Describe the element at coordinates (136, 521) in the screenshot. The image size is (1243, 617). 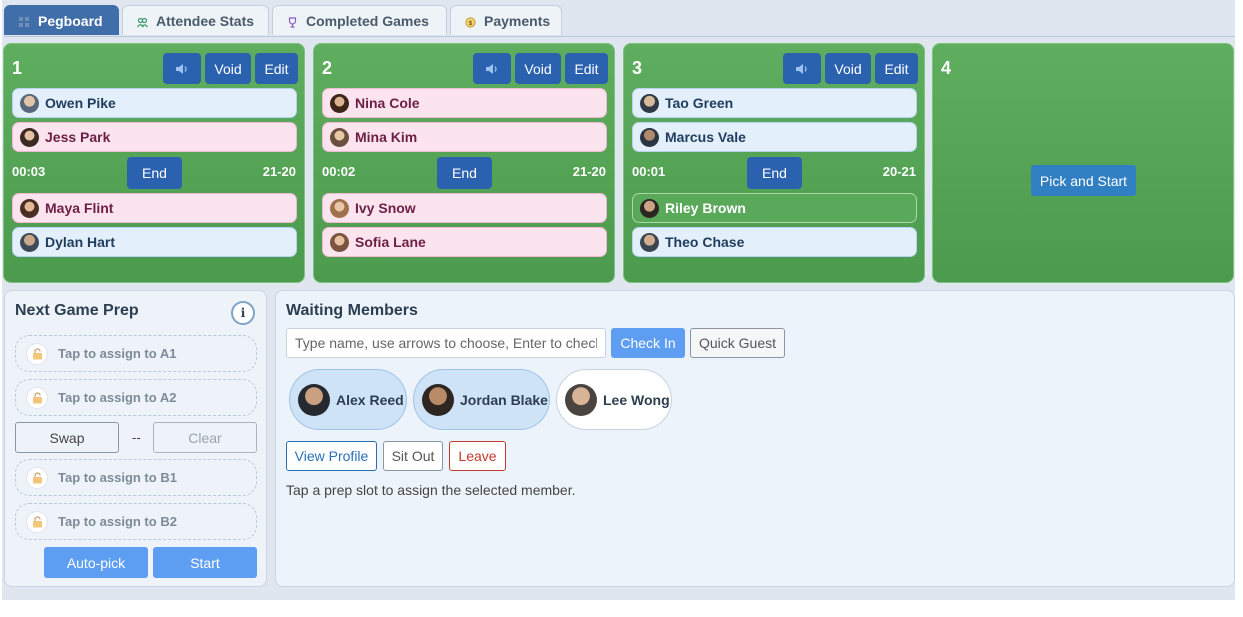
I see `prep-slot-b2: Tap to assign to B2` at that location.